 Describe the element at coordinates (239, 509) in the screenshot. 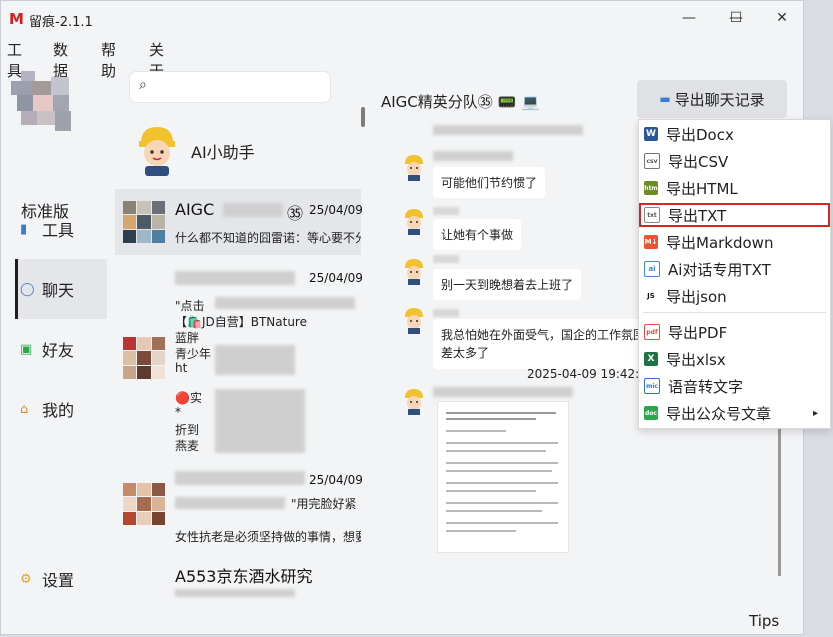

I see `conversation-item: 25/04/09 "用完脸好紧 女性抗老是必须坚持做的事情，想要脸` at that location.